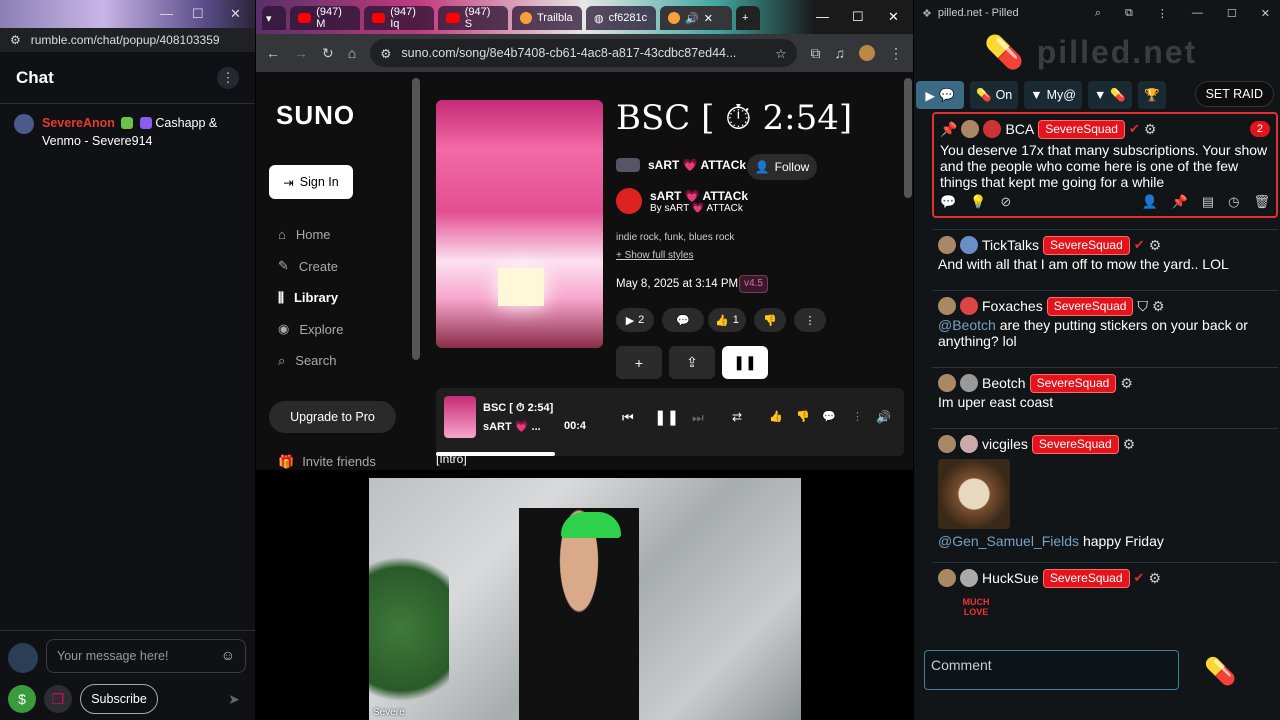 Image resolution: width=1280 pixels, height=720 pixels. What do you see at coordinates (810, 320) in the screenshot?
I see `more-options-button: ⋮` at bounding box center [810, 320].